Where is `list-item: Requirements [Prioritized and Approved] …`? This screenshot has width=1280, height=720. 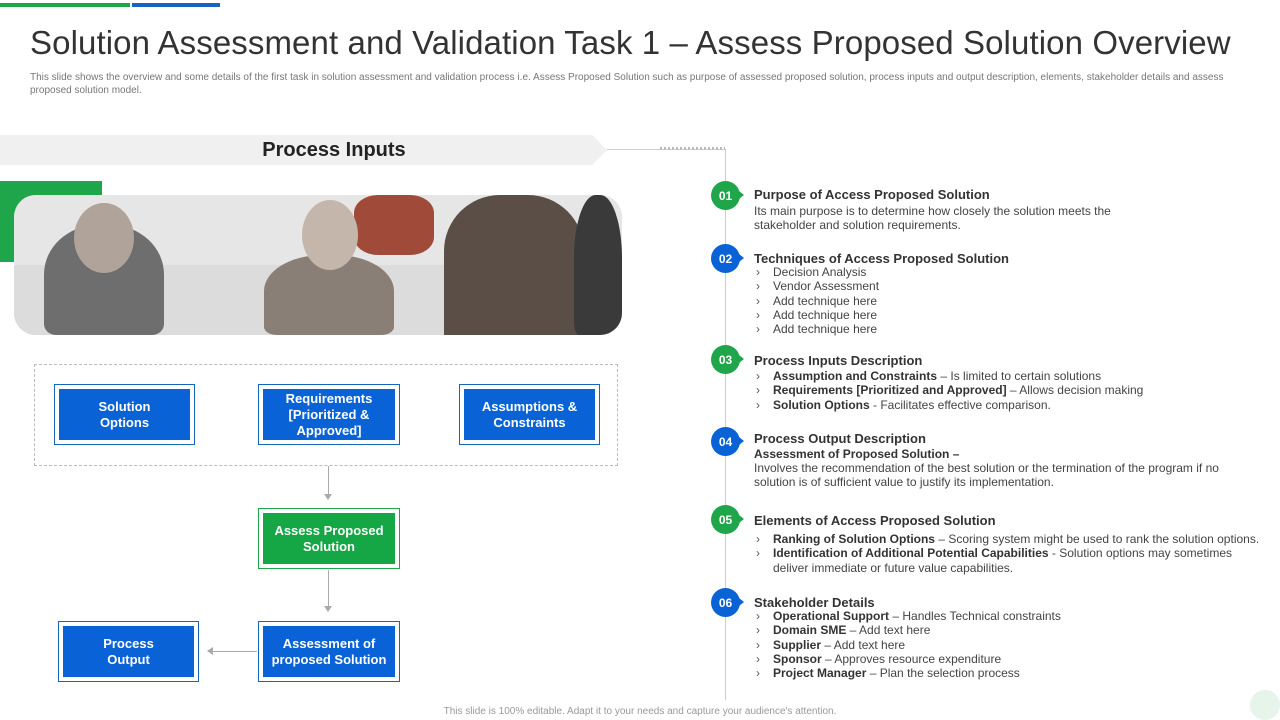 list-item: Requirements [Prioritized and Approved] … is located at coordinates (1014, 390).